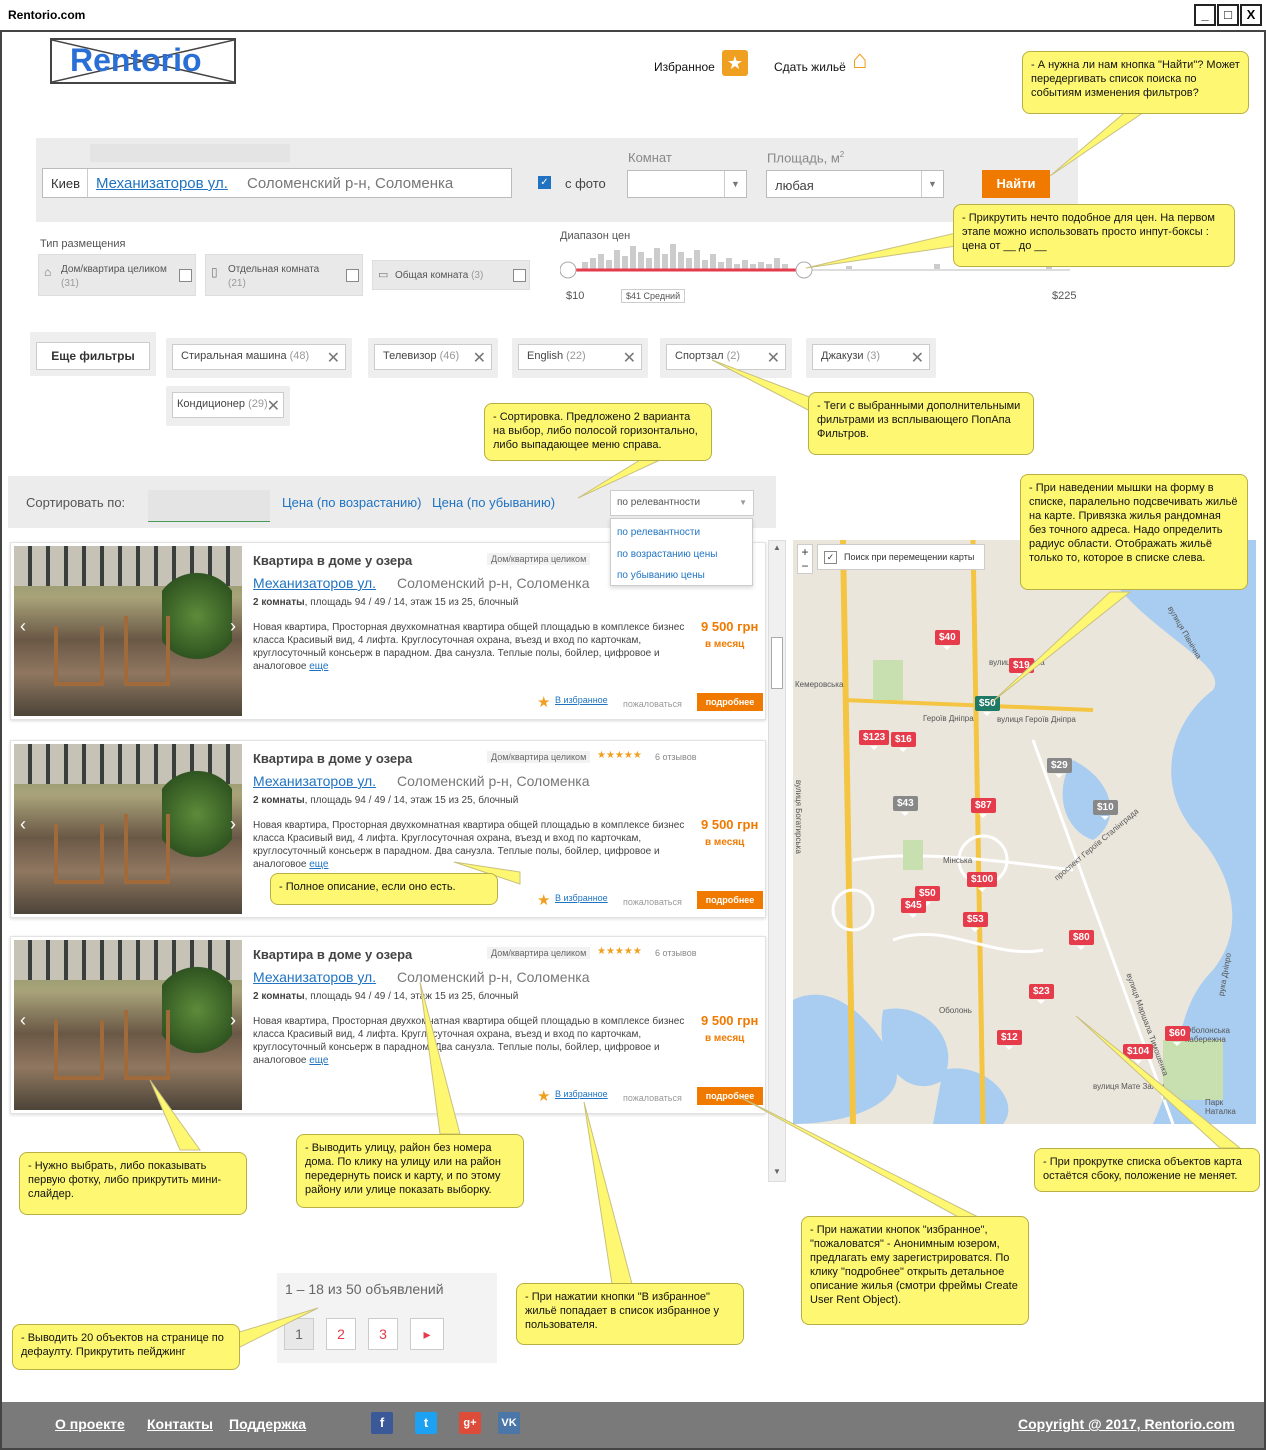 The image size is (1266, 1450). What do you see at coordinates (667, 554) in the screenshot?
I see `sort-option-asc: по возрастанию цены` at bounding box center [667, 554].